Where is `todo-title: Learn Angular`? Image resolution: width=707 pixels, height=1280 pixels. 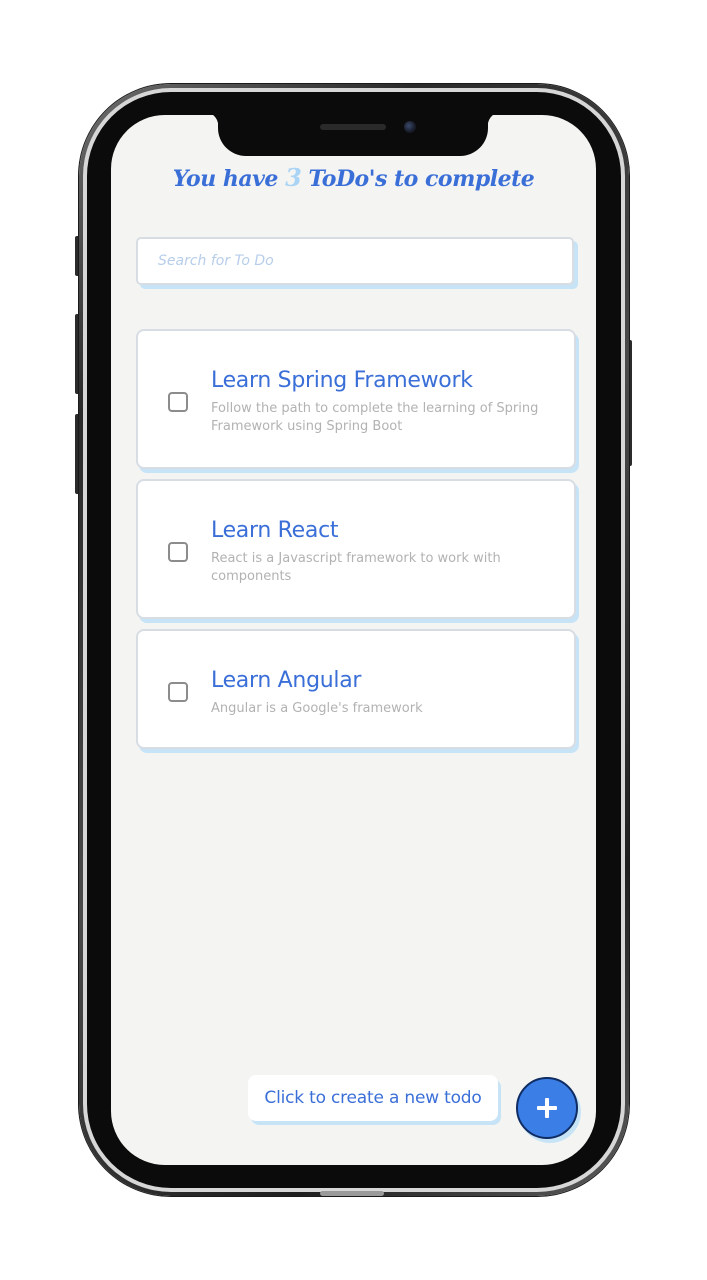
todo-title: Learn Angular is located at coordinates (286, 680).